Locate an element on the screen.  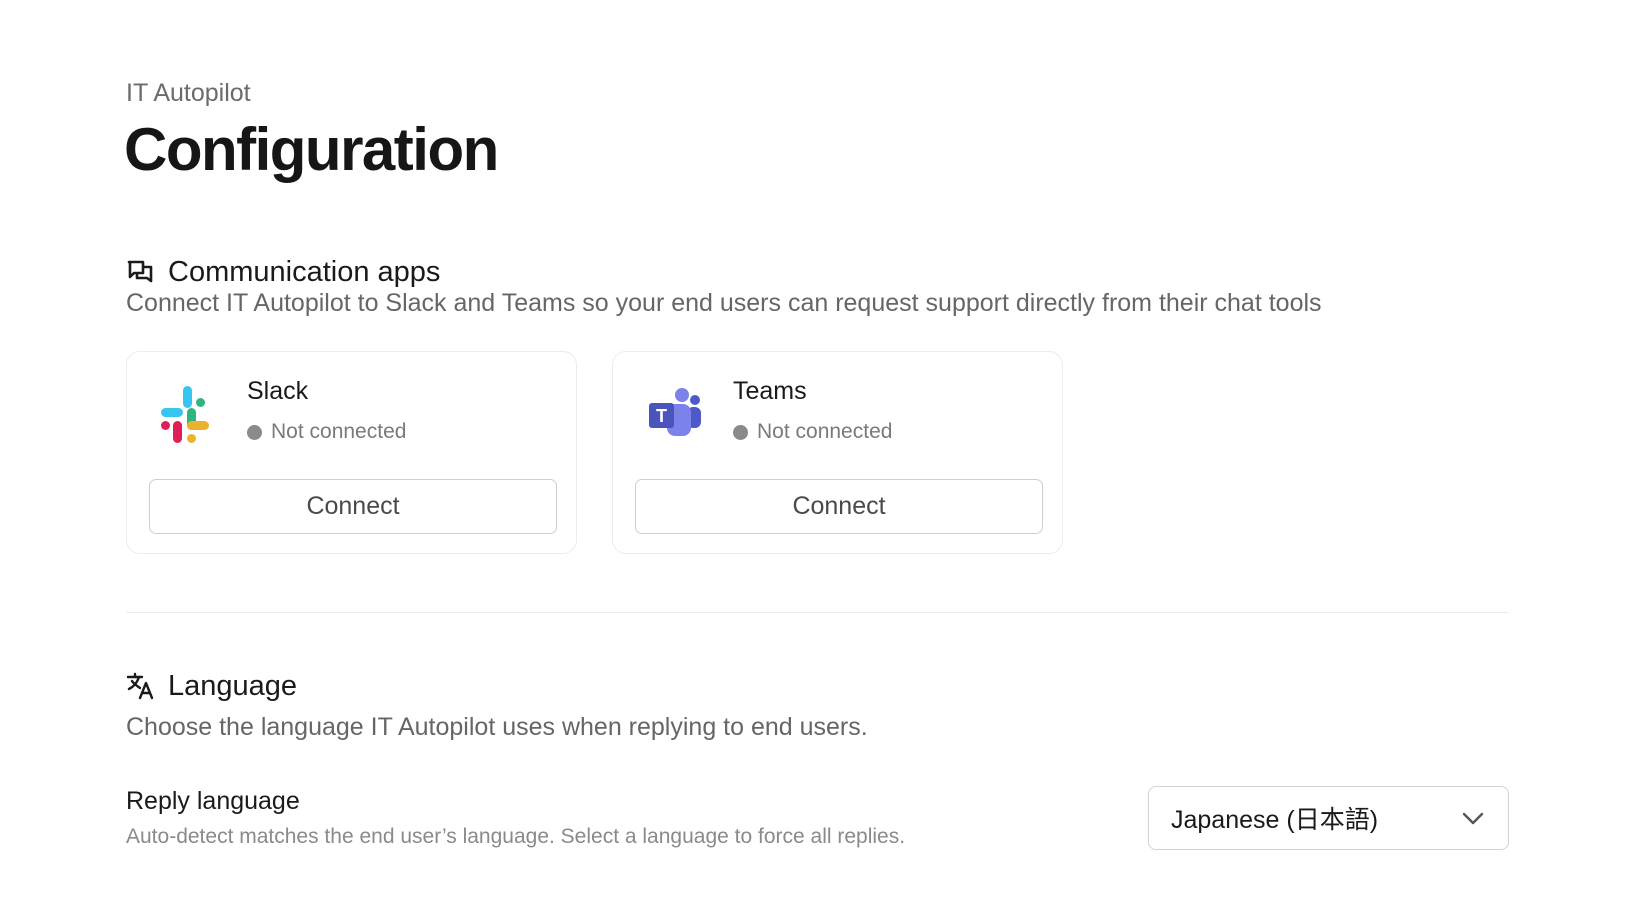
translate-icon is located at coordinates (140, 686).